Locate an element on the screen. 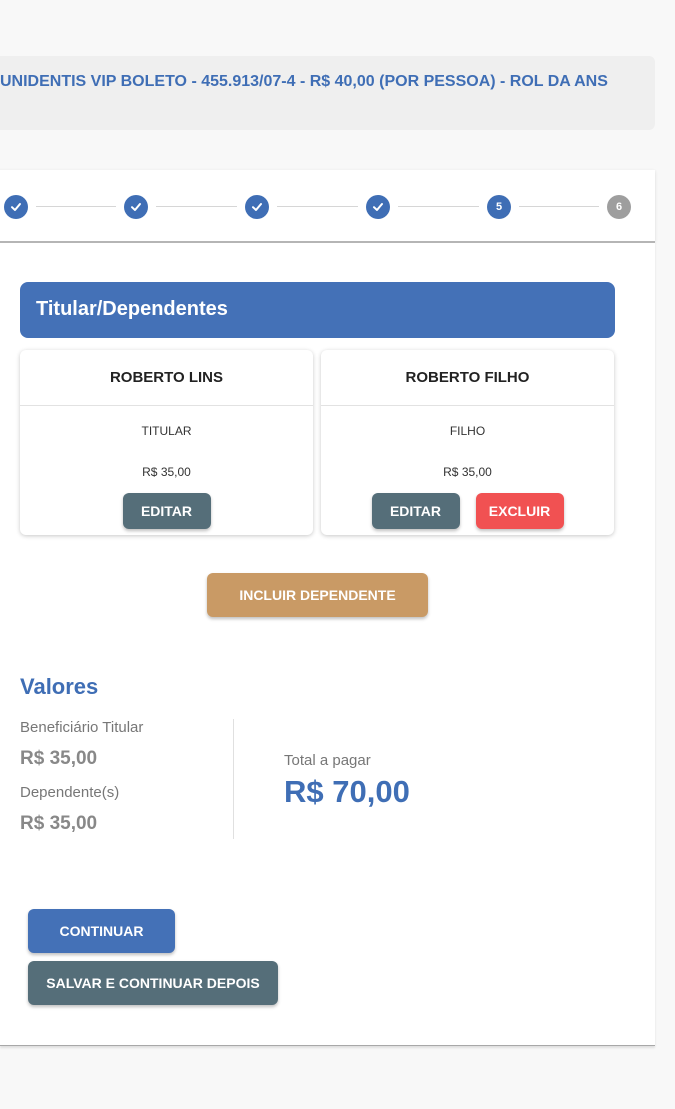 This screenshot has height=1109, width=675. edit-holder-button: EDITAR is located at coordinates (166, 511).